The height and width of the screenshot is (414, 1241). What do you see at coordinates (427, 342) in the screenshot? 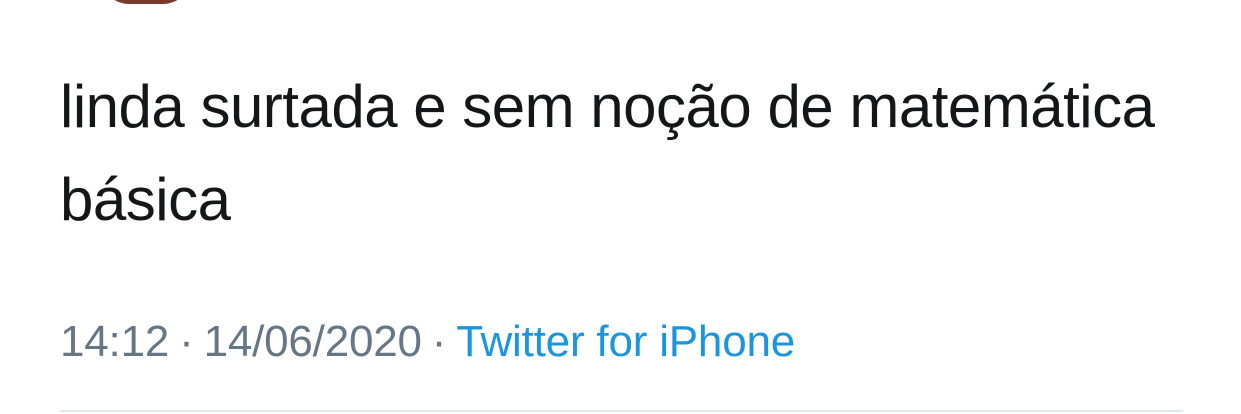
I see `tweet-metadata: 14:12 · 14/06/2020 · Twitter for iPhone` at bounding box center [427, 342].